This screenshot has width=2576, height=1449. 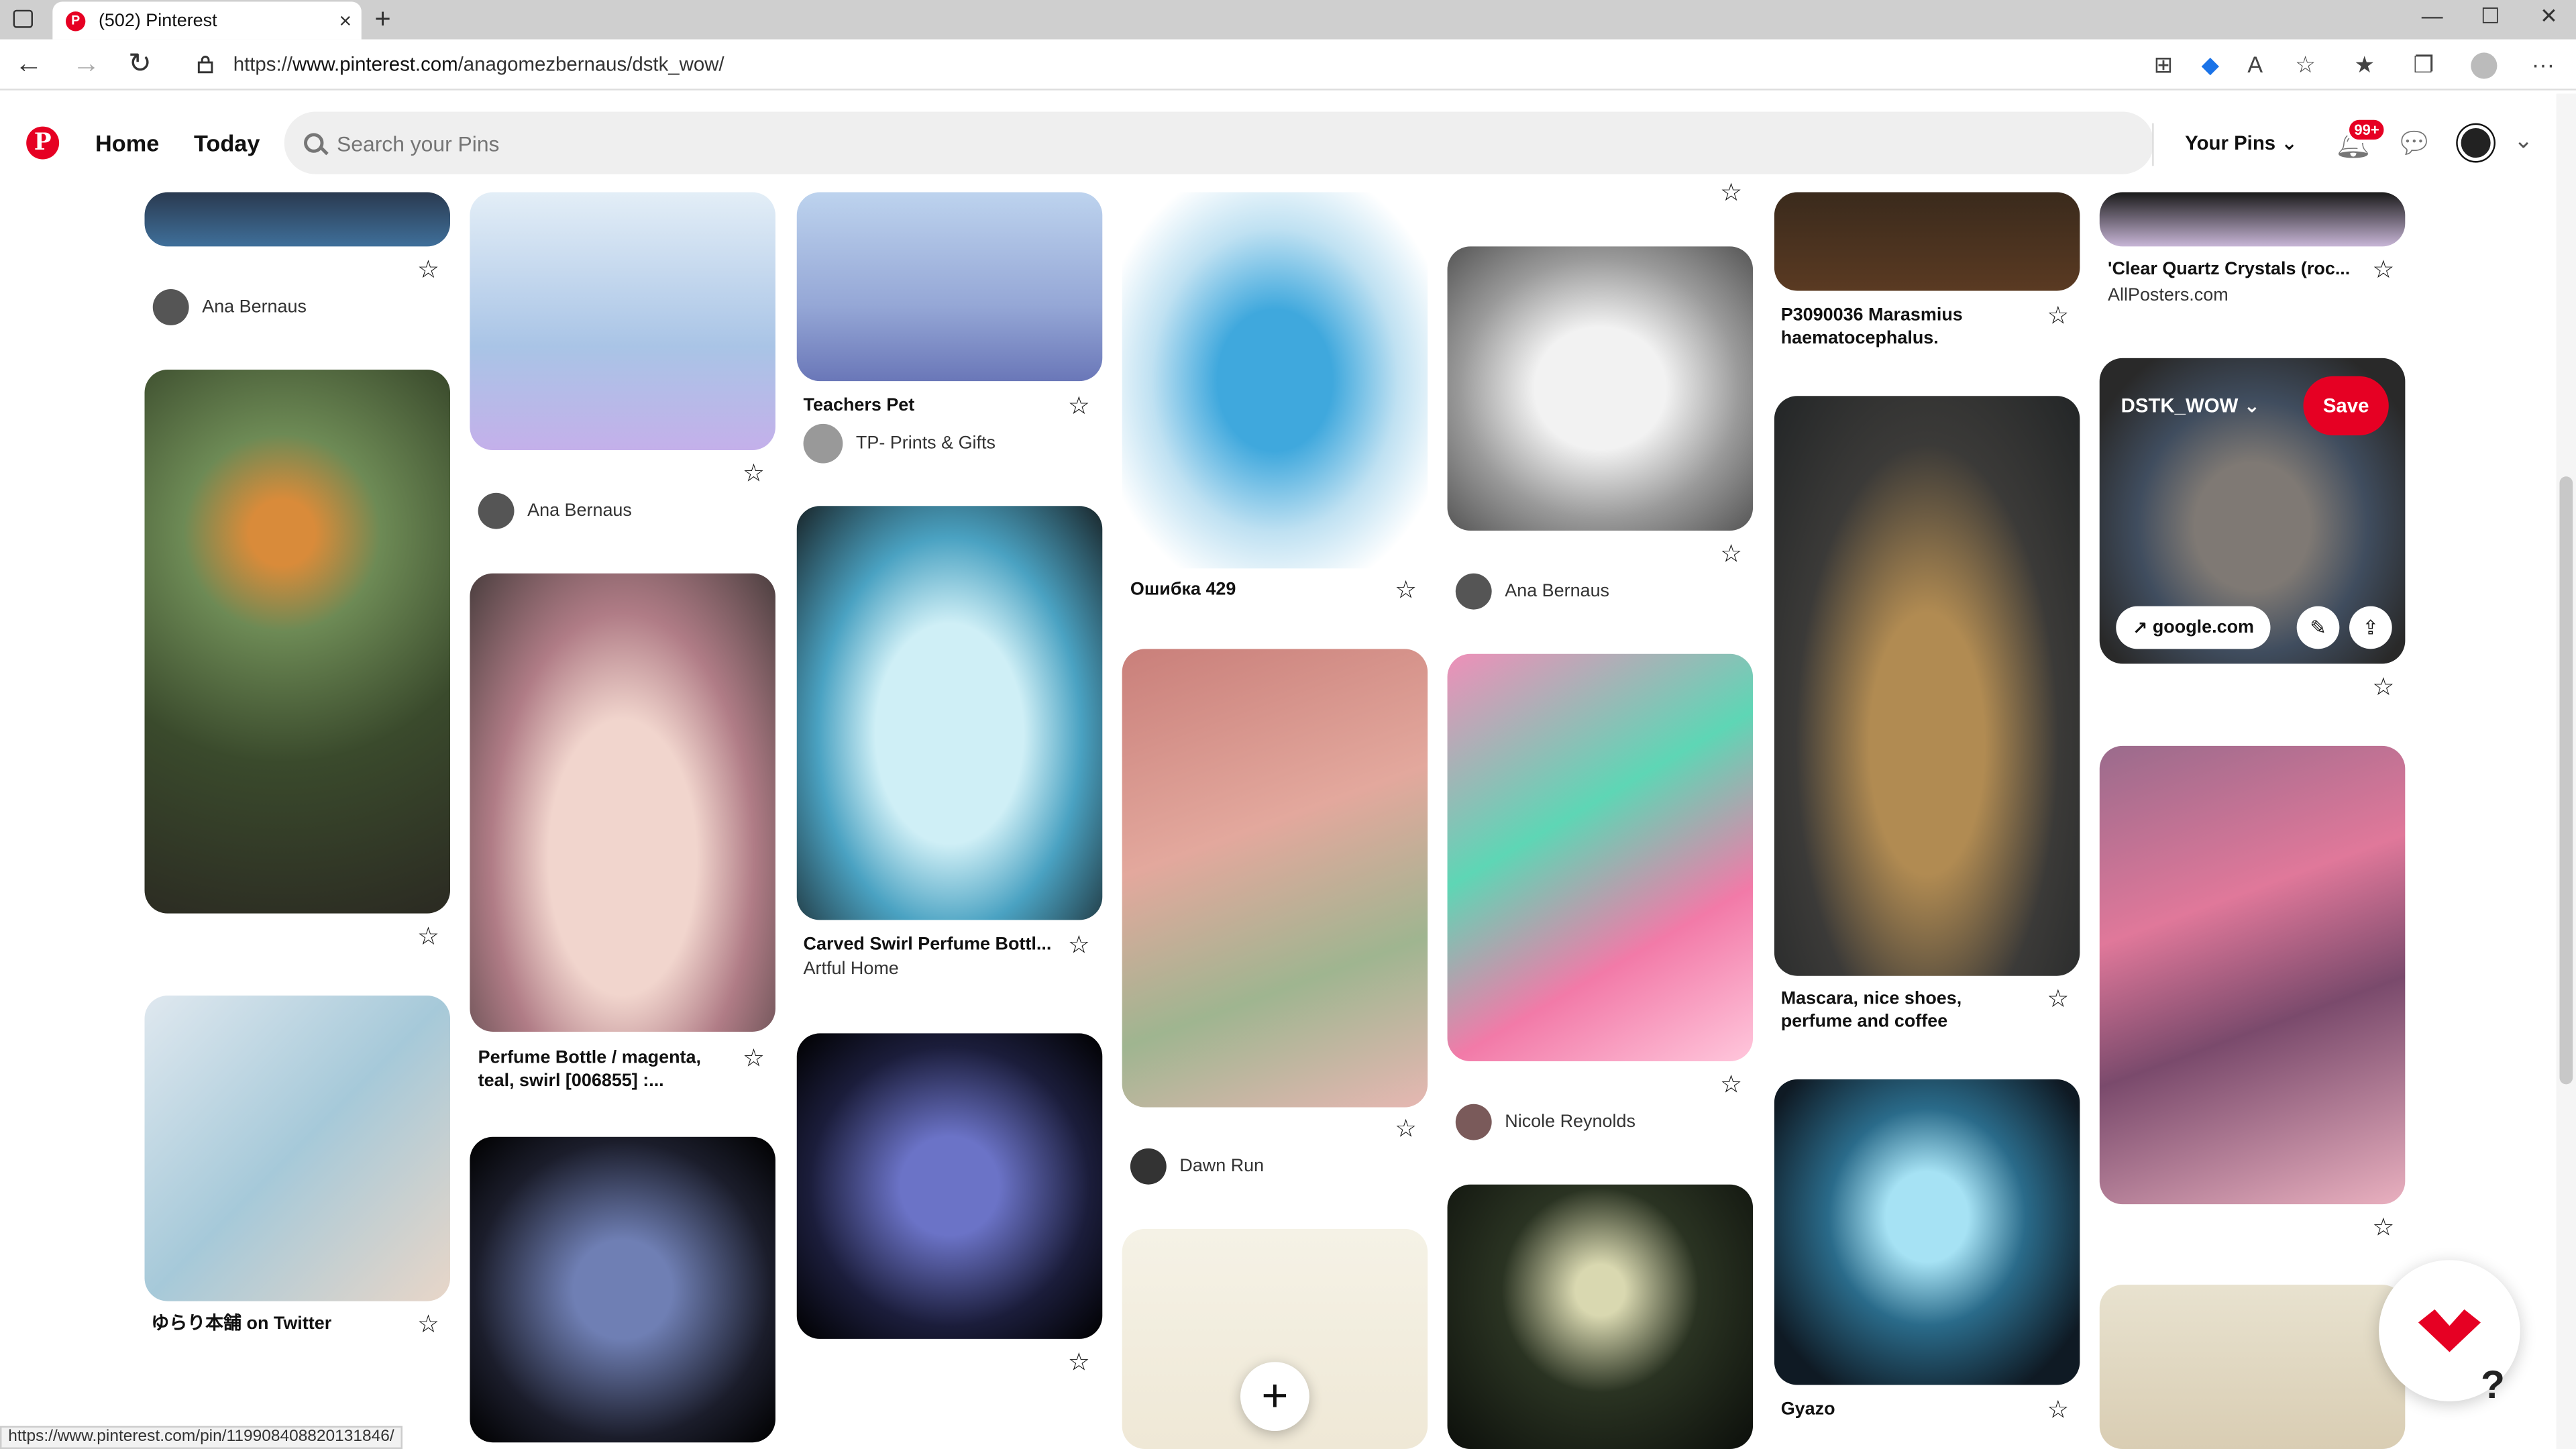 I want to click on tab-title: (502) Pinterest, so click(x=157, y=20).